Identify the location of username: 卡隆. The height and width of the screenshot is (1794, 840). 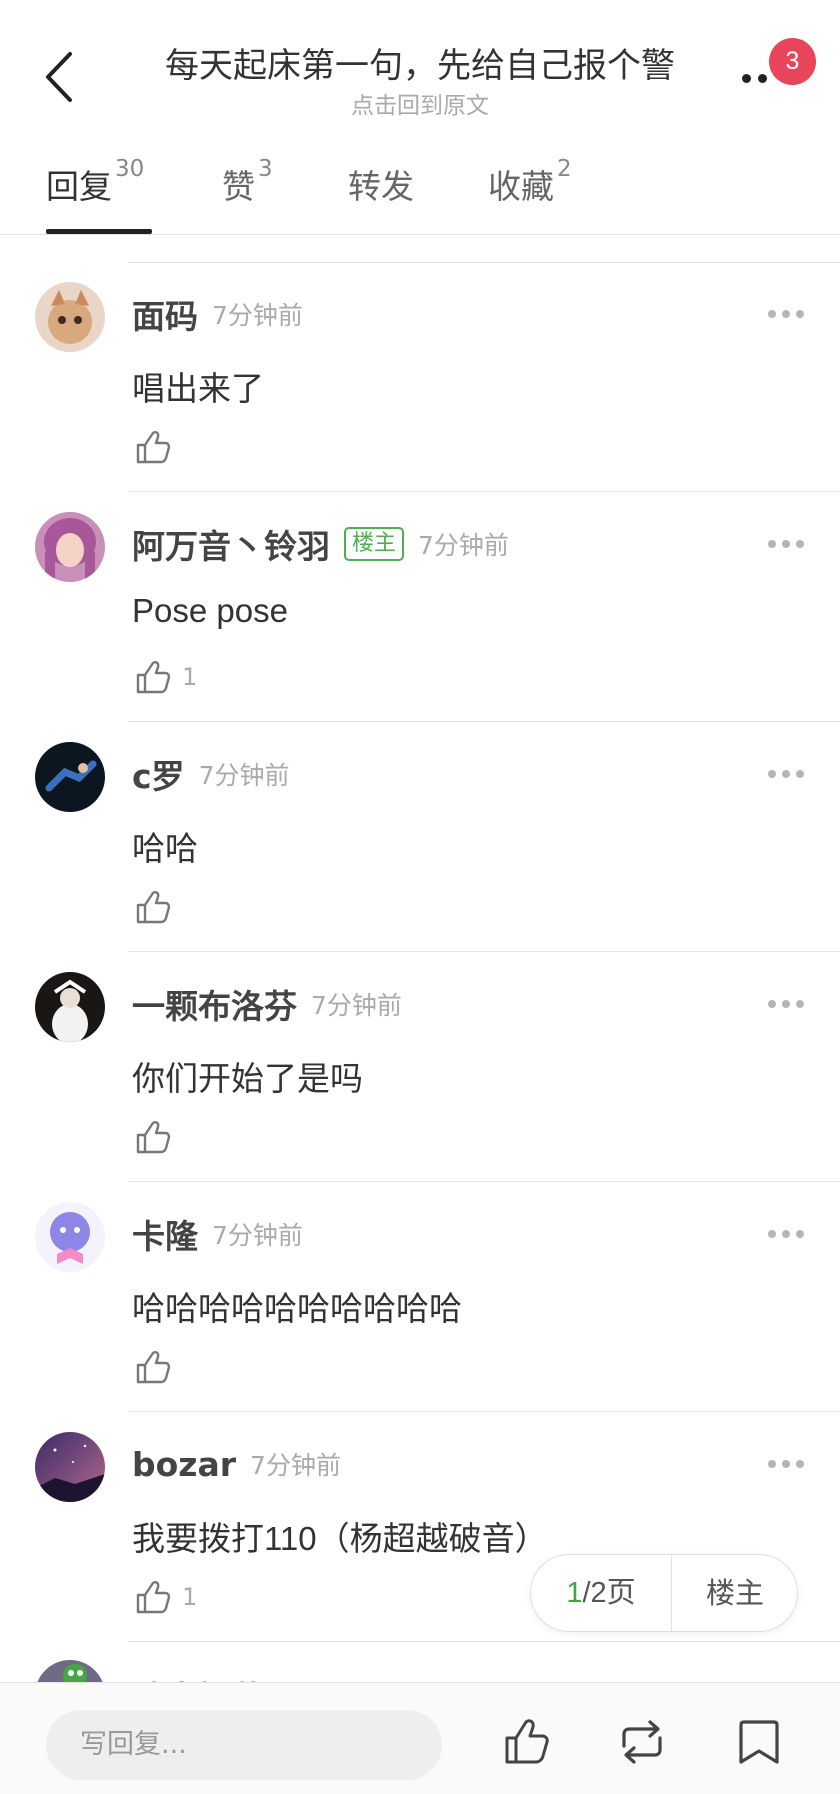
(165, 1234).